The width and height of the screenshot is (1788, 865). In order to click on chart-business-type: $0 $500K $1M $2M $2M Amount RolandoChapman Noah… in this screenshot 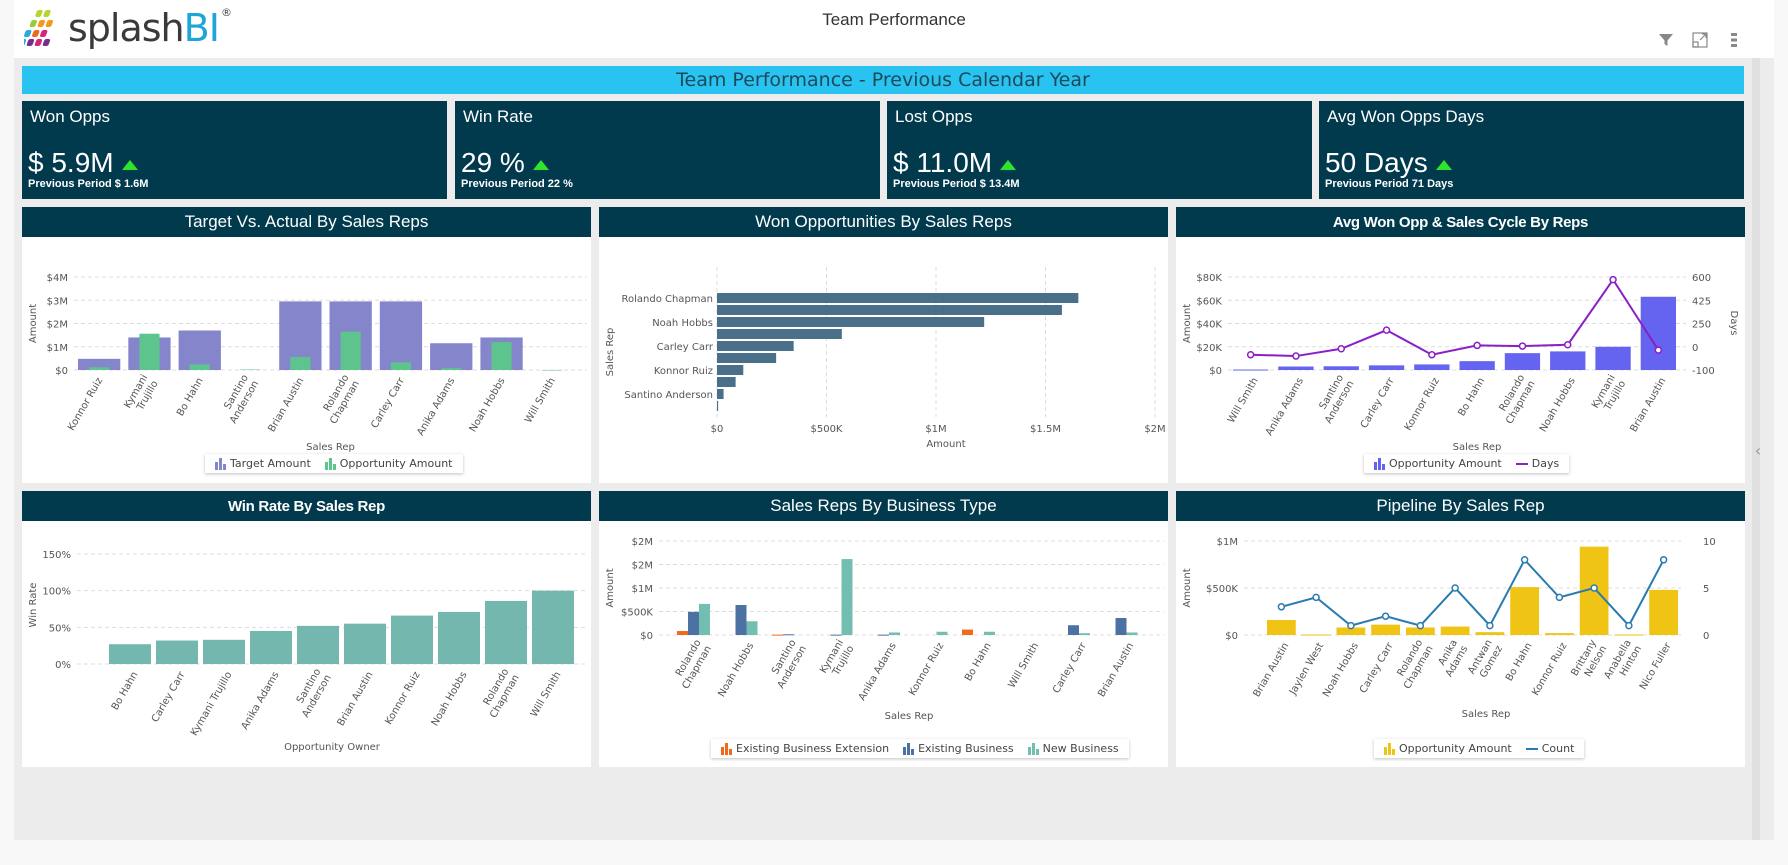, I will do `click(884, 629)`.